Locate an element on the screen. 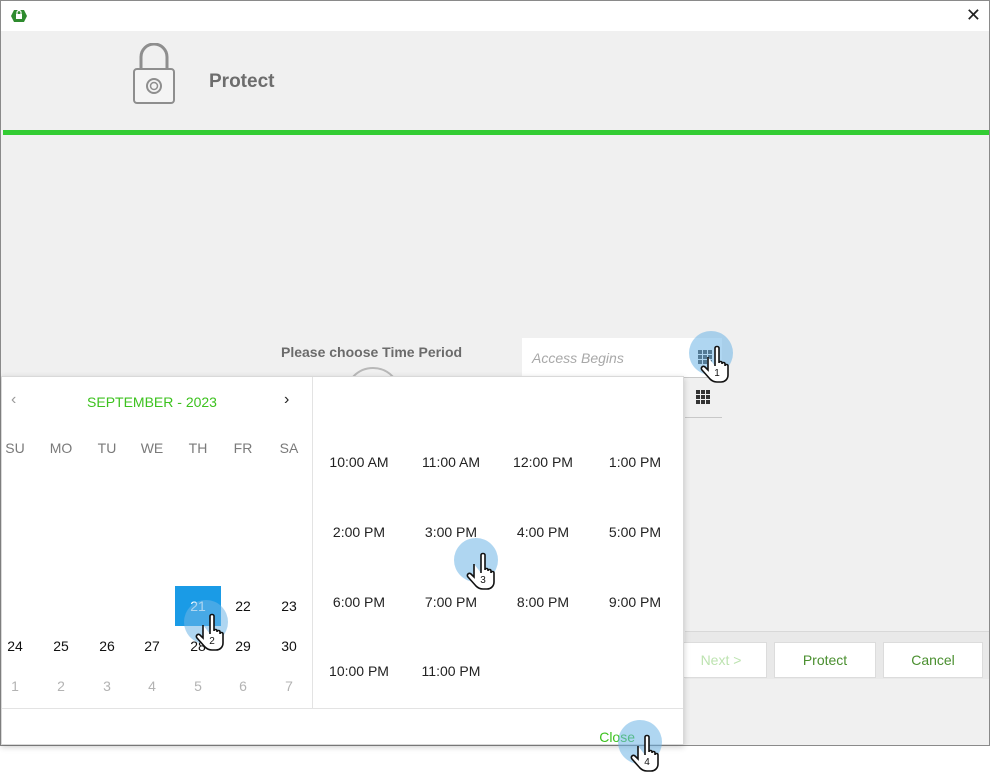 The height and width of the screenshot is (781, 991). hand-pointer-icon: 4 is located at coordinates (644, 753).